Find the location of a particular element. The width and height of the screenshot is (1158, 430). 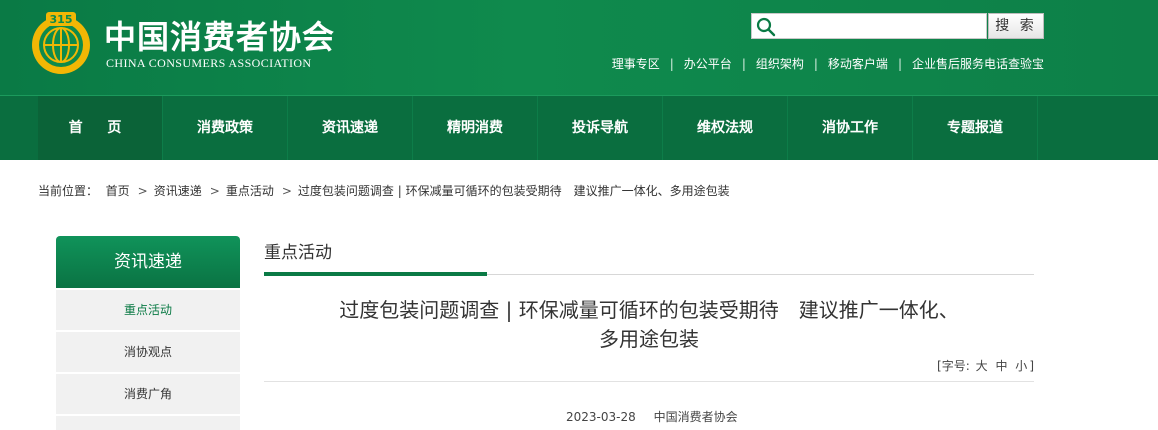

nav-item-label: 首 页 is located at coordinates (100, 128).